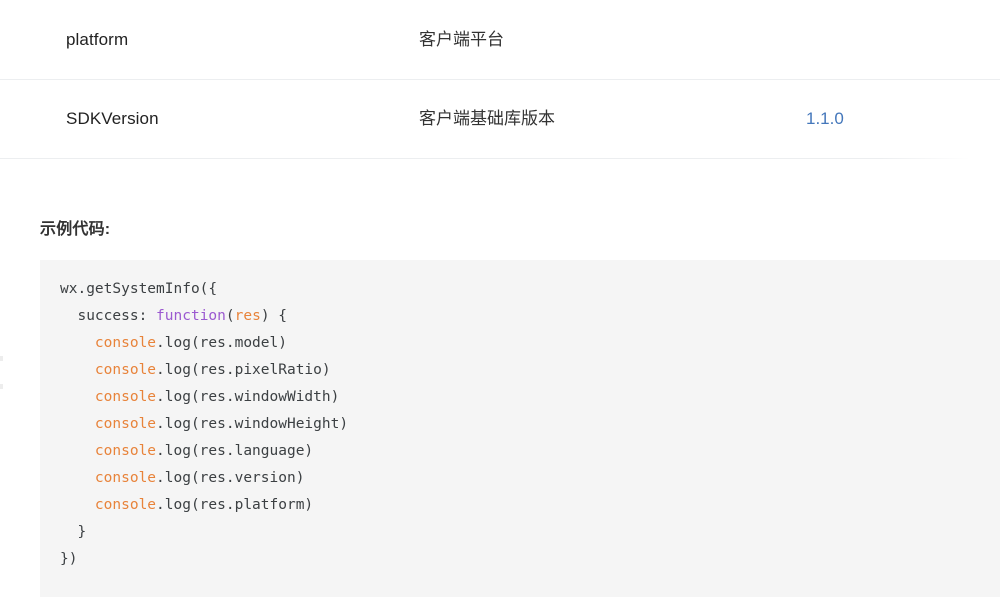 This screenshot has height=599, width=1000. I want to click on parameter-name: SDKVersion, so click(112, 118).